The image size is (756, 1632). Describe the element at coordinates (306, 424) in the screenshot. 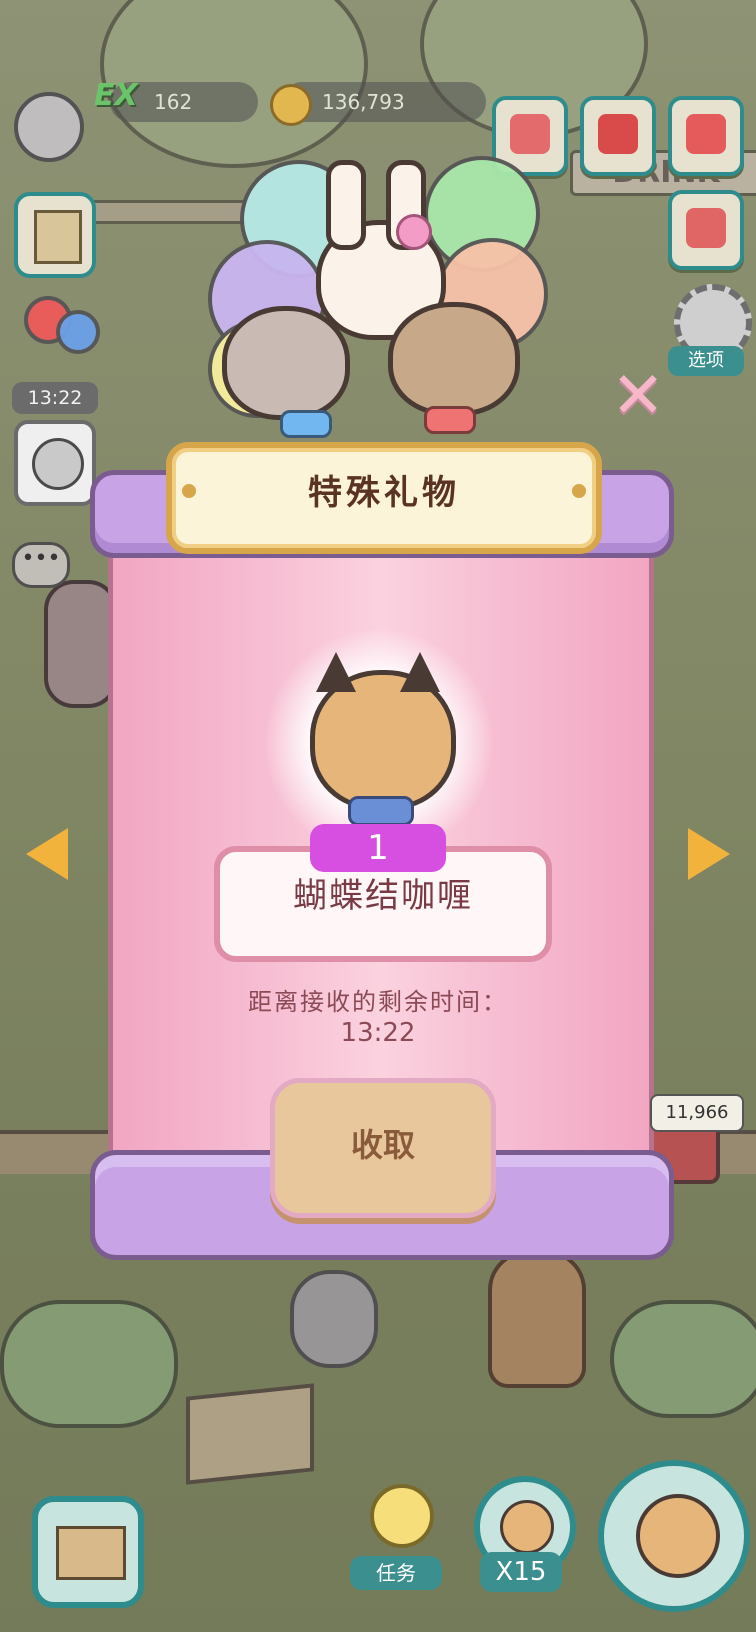

I see `blue-bow-icon` at that location.